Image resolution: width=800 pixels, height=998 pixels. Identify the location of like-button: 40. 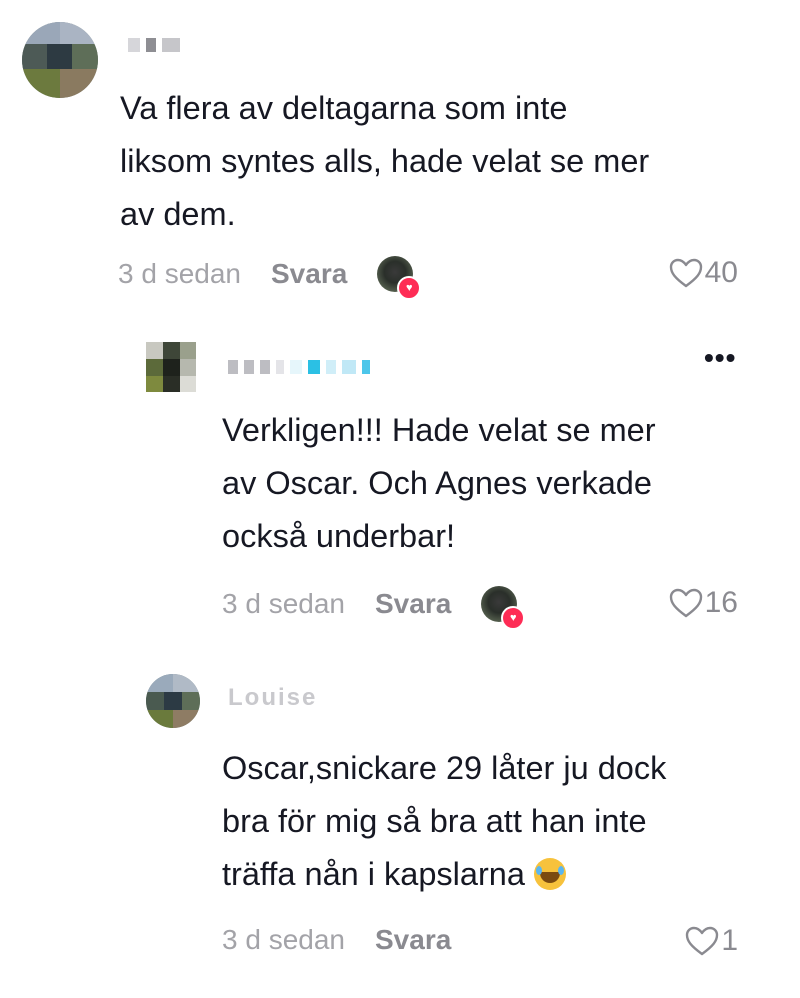
(703, 273).